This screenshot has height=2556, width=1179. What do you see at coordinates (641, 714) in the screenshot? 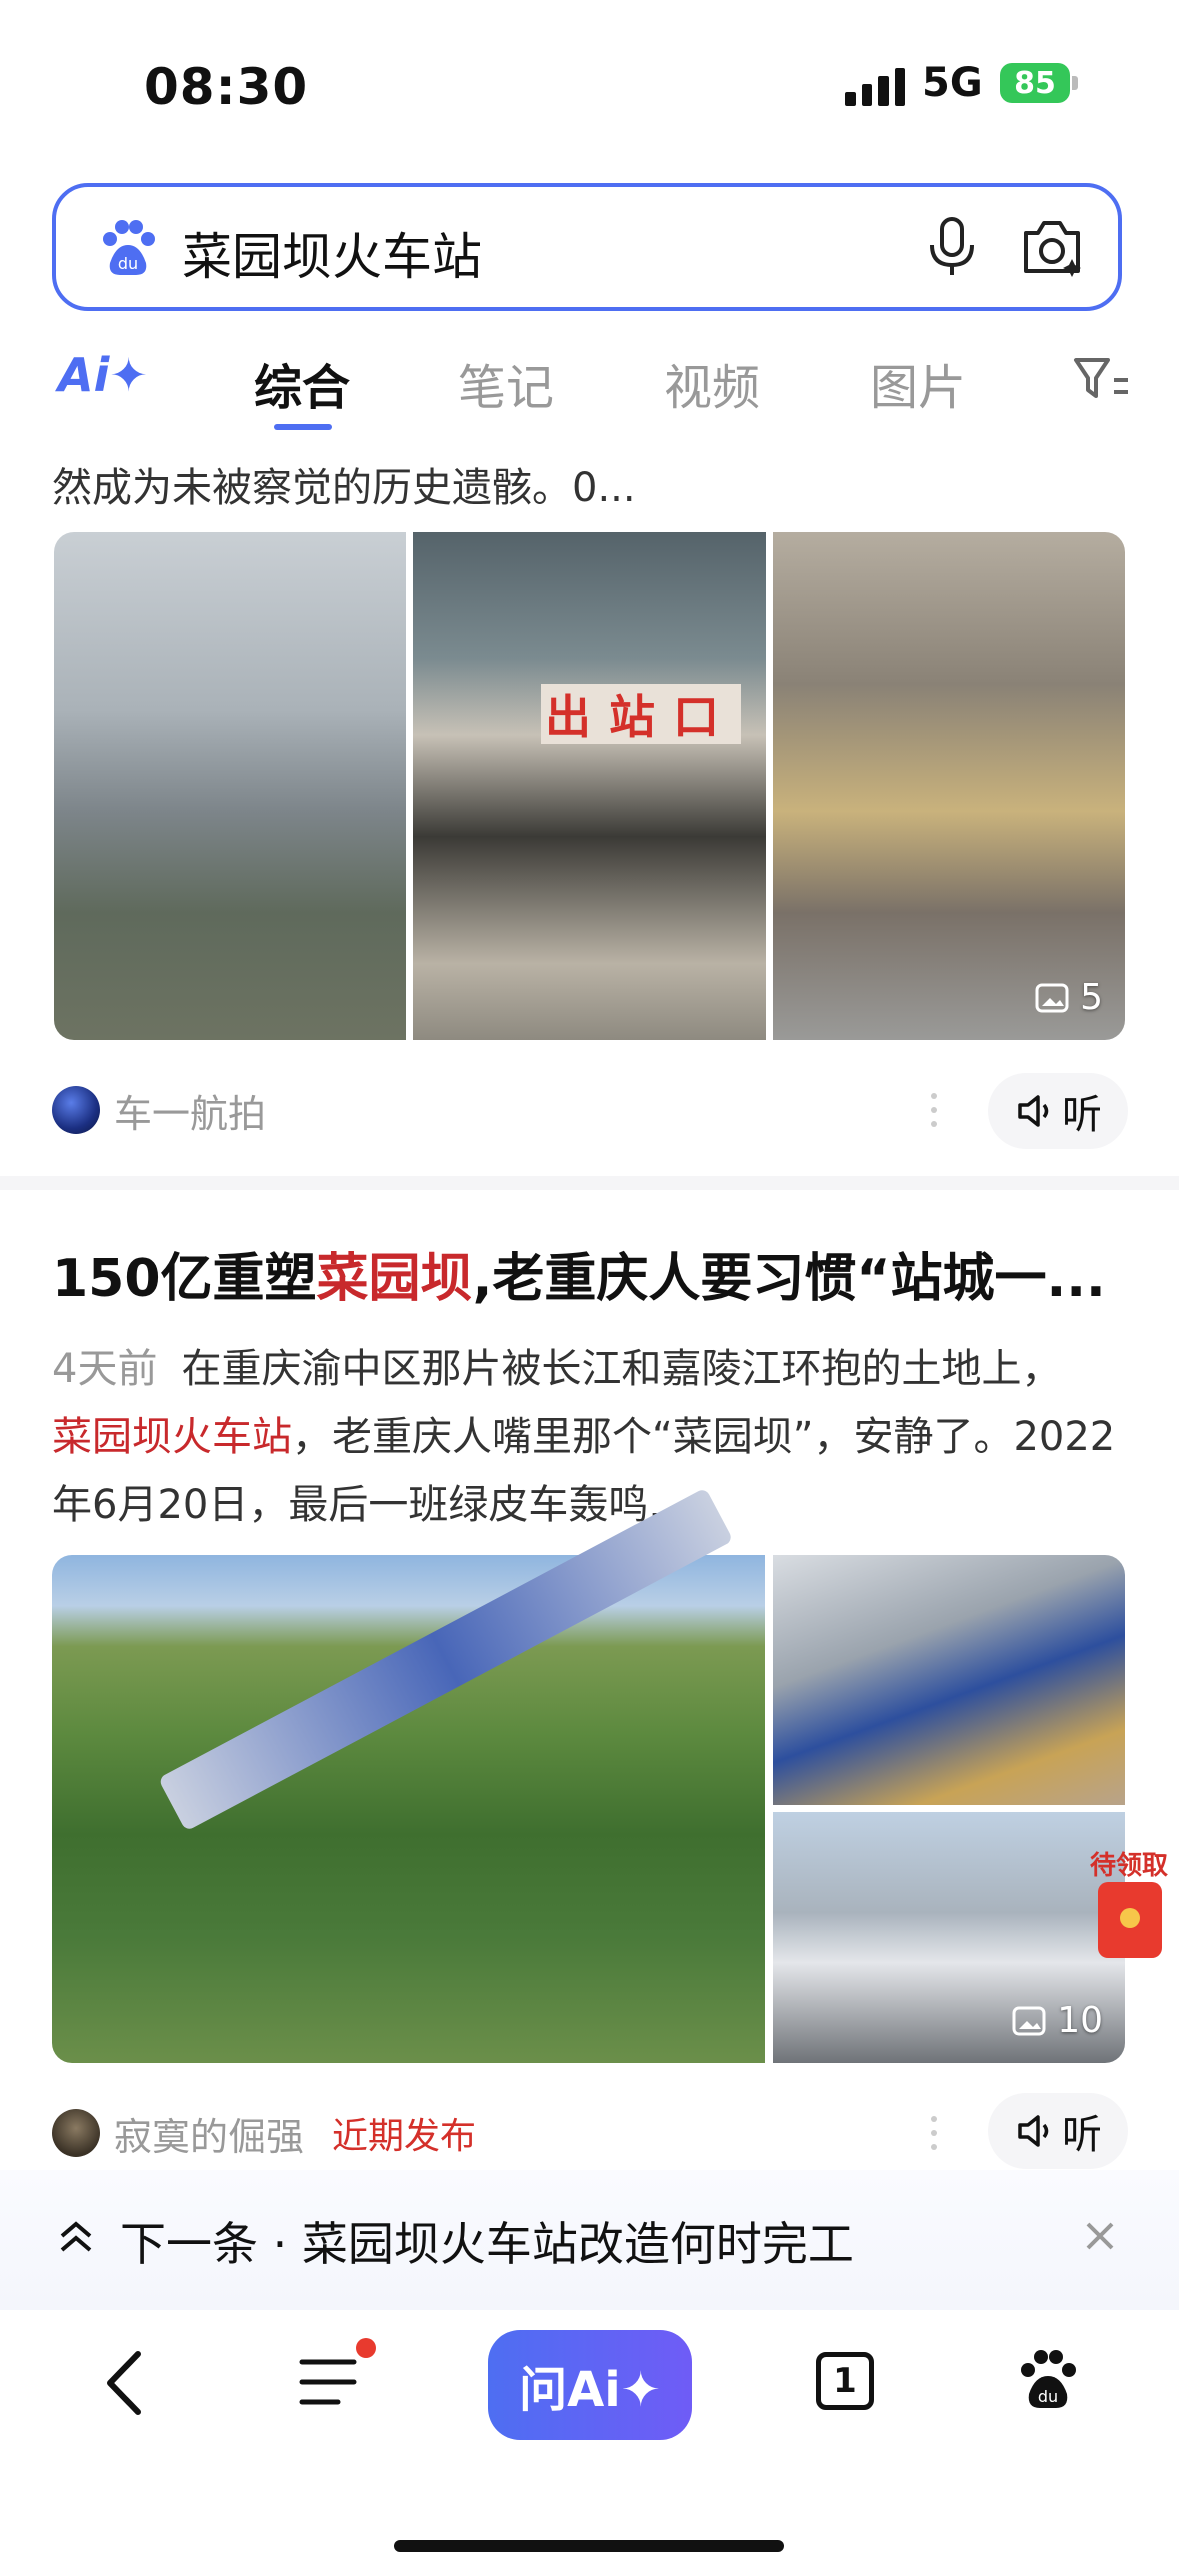
I see `exit-sign: 出站口` at bounding box center [641, 714].